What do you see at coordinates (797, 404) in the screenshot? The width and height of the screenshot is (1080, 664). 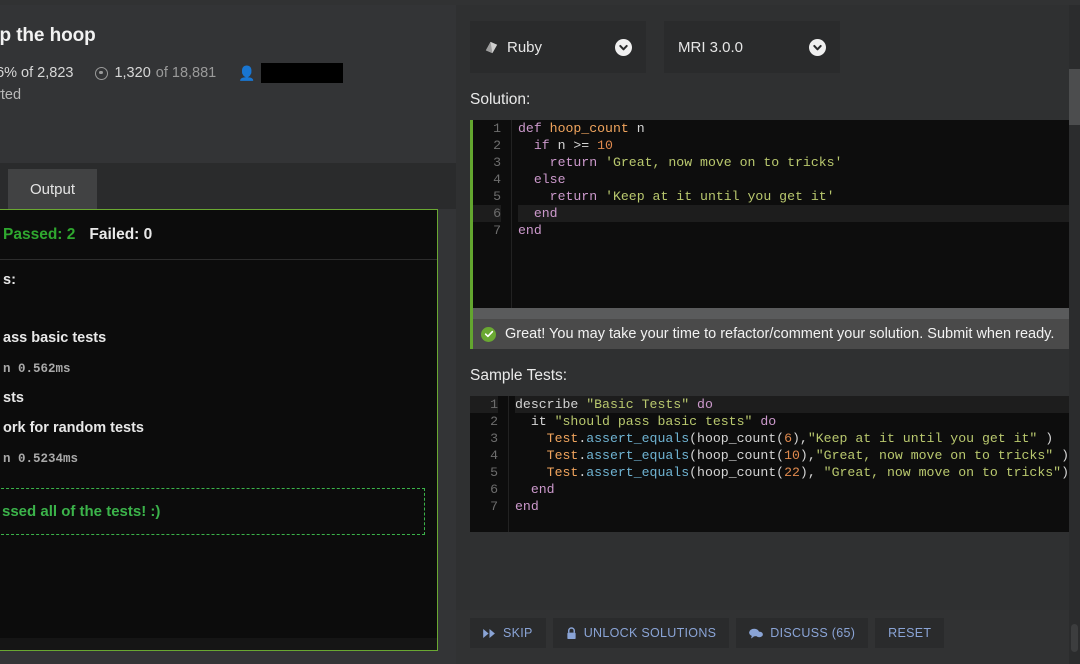 I see `code-line: describe "Basic Tests" do` at bounding box center [797, 404].